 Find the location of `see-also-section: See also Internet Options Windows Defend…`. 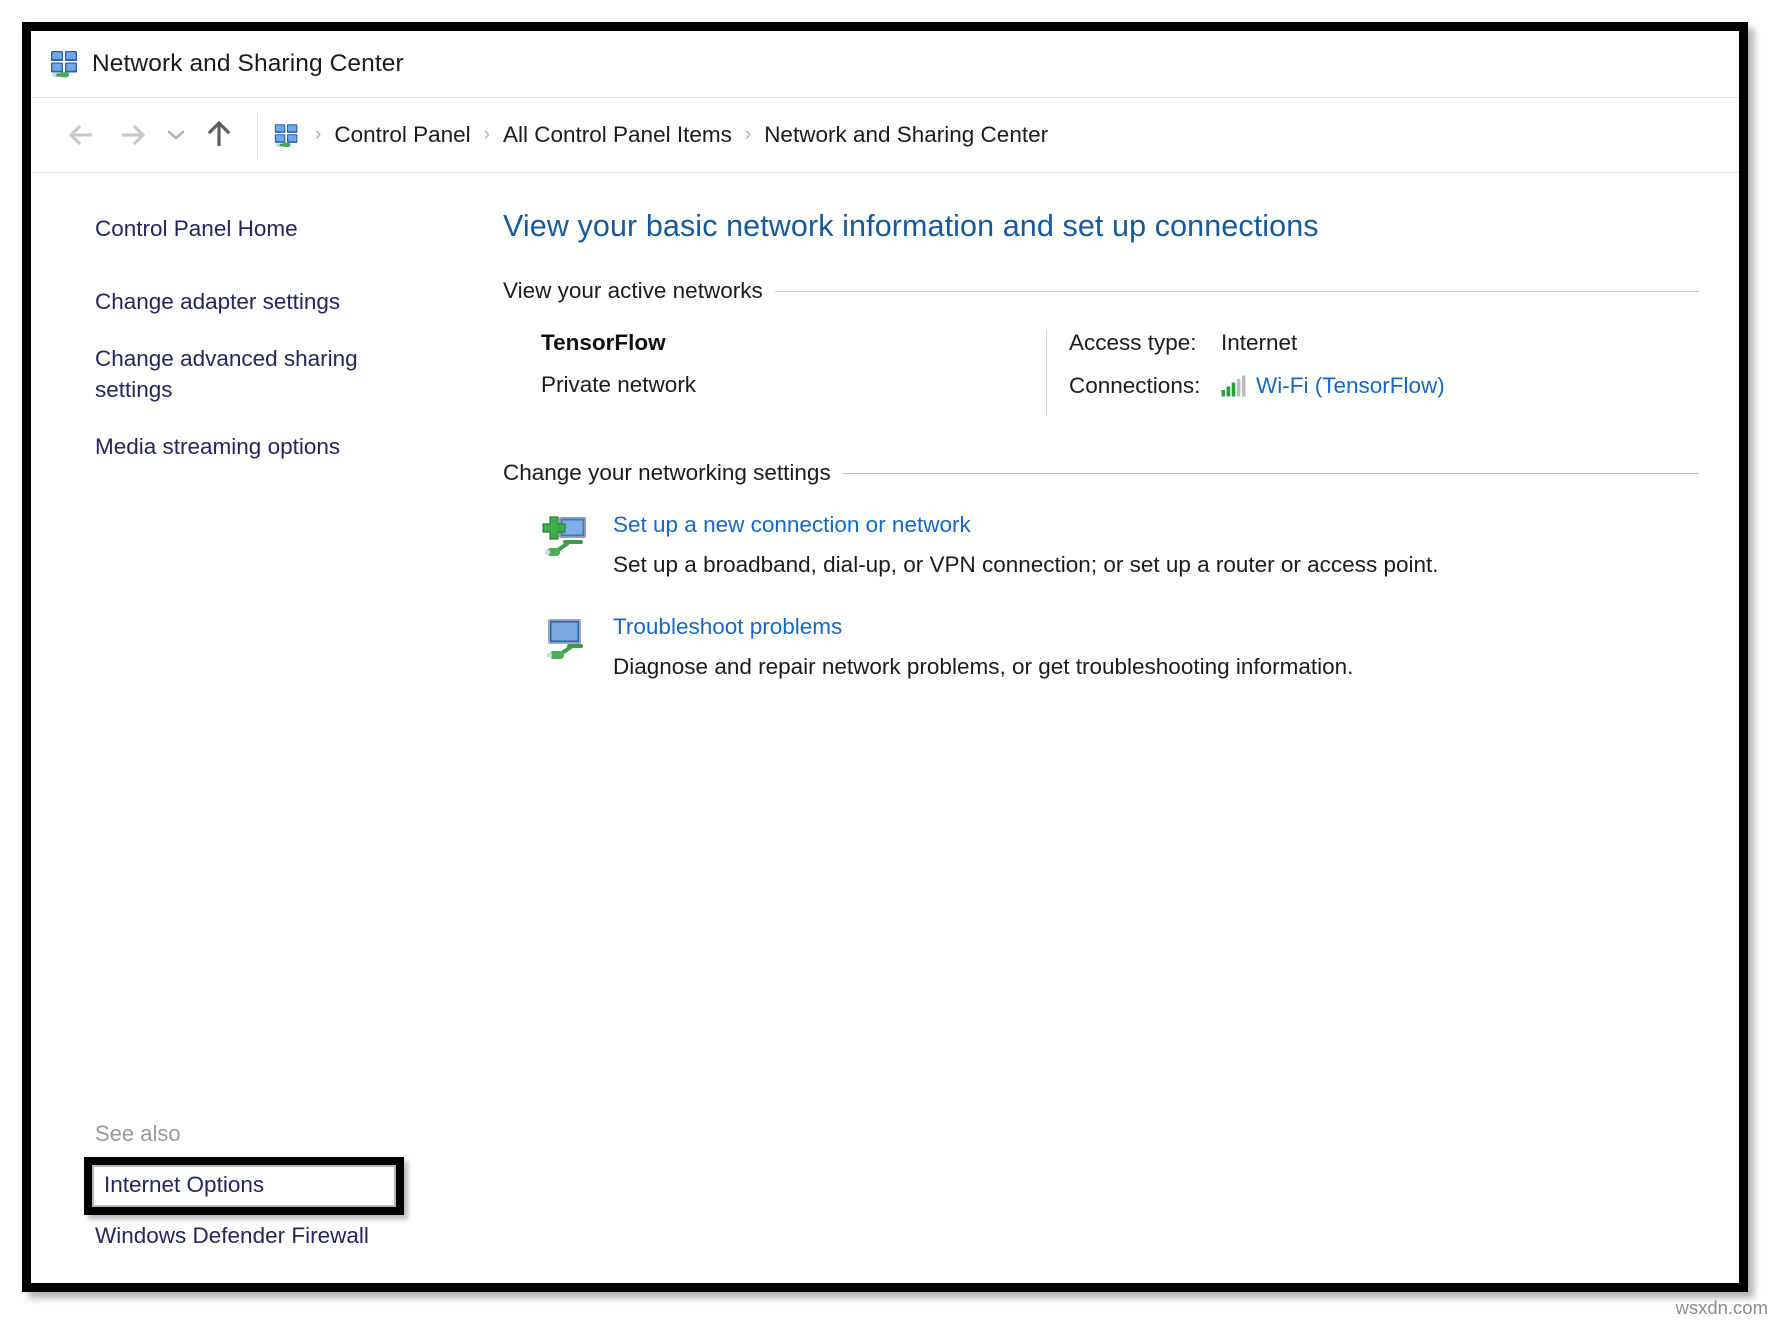

see-also-section: See also Internet Options Windows Defend… is located at coordinates (259, 1185).